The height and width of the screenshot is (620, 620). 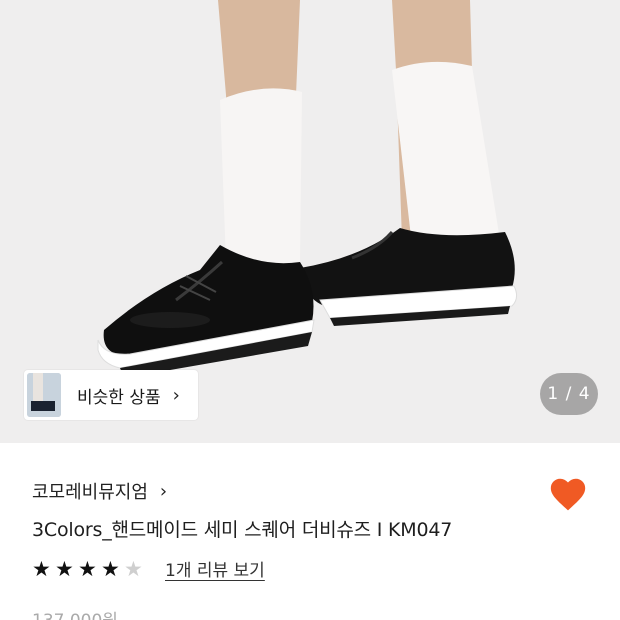 What do you see at coordinates (215, 568) in the screenshot?
I see `review-link: 1개 리뷰 보기` at bounding box center [215, 568].